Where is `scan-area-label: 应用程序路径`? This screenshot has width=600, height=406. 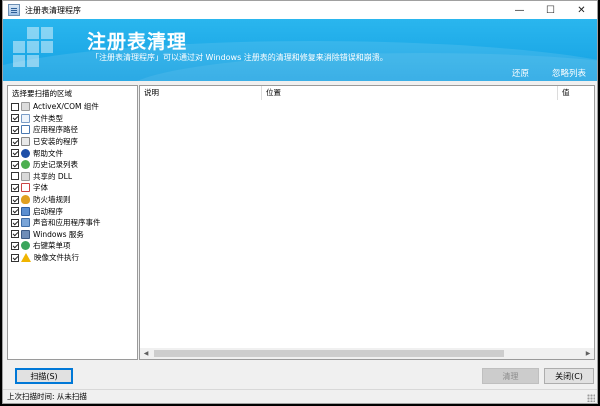 scan-area-label: 应用程序路径 is located at coordinates (55, 130).